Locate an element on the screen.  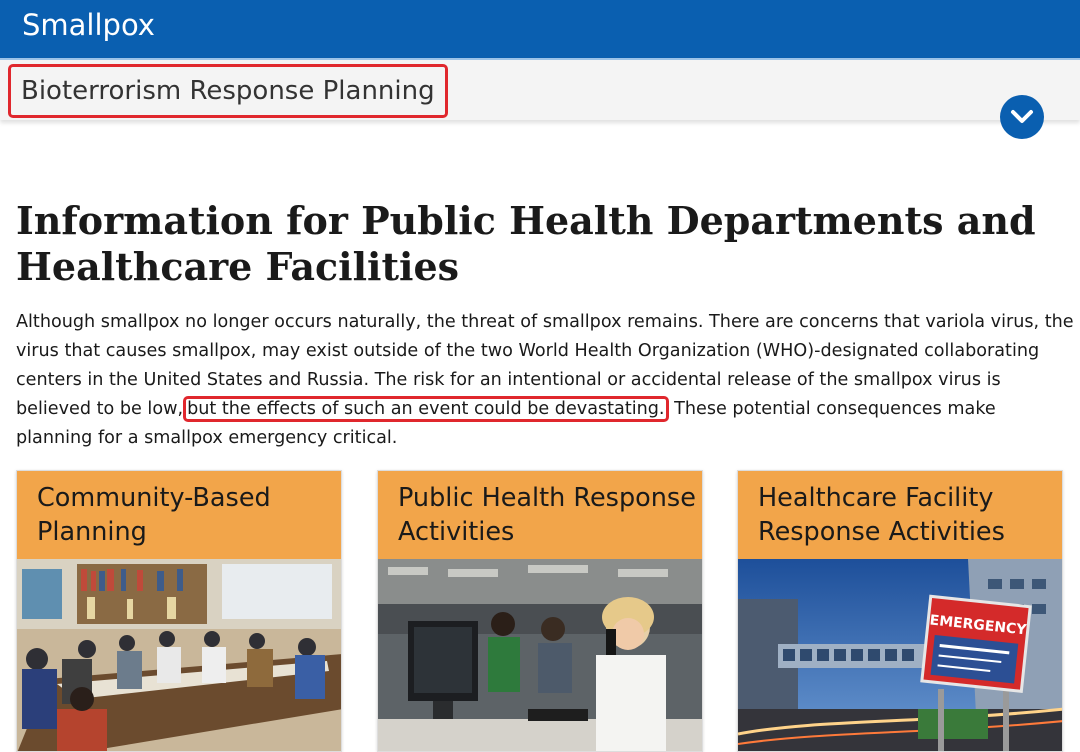
site-title: Smallpox is located at coordinates (88, 25).